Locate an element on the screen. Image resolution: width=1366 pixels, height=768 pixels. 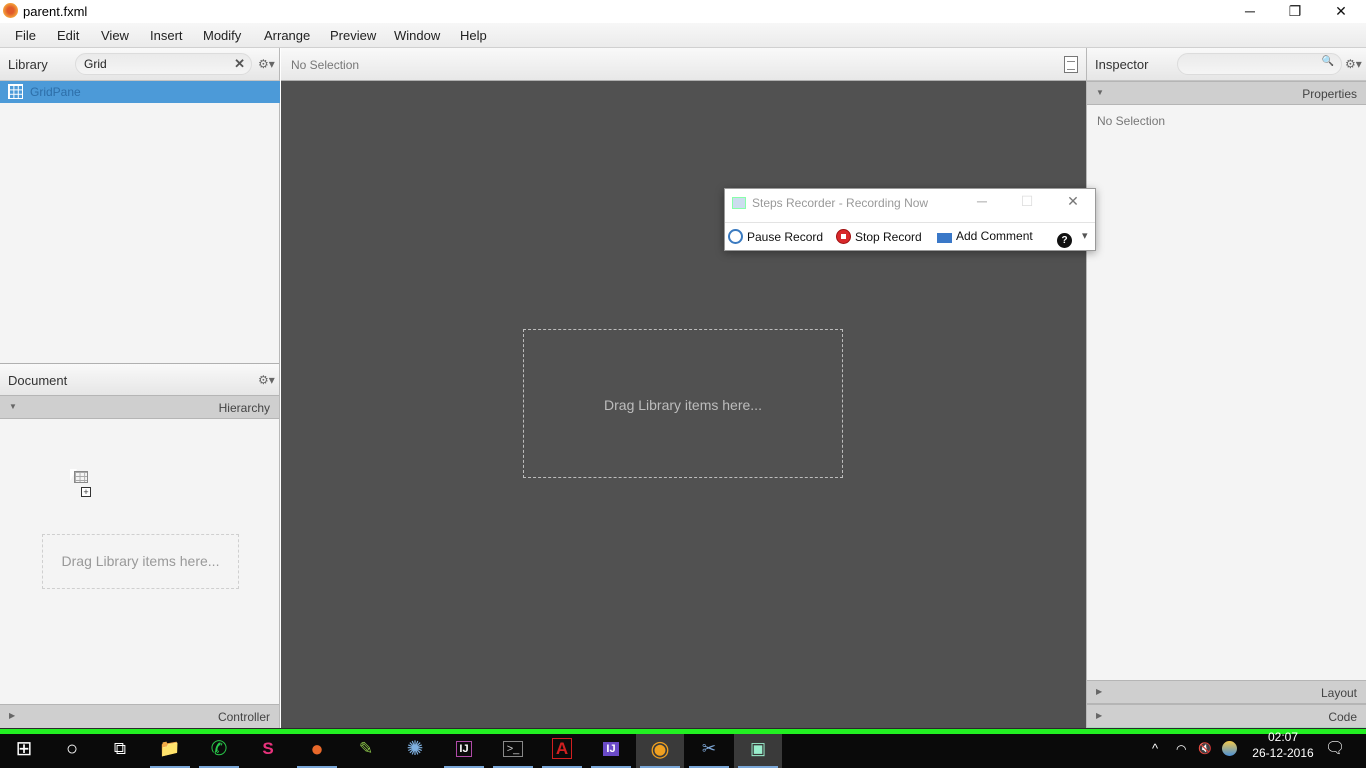
taskbar-app-snipping-tool: ✂ is located at coordinates (709, 751).